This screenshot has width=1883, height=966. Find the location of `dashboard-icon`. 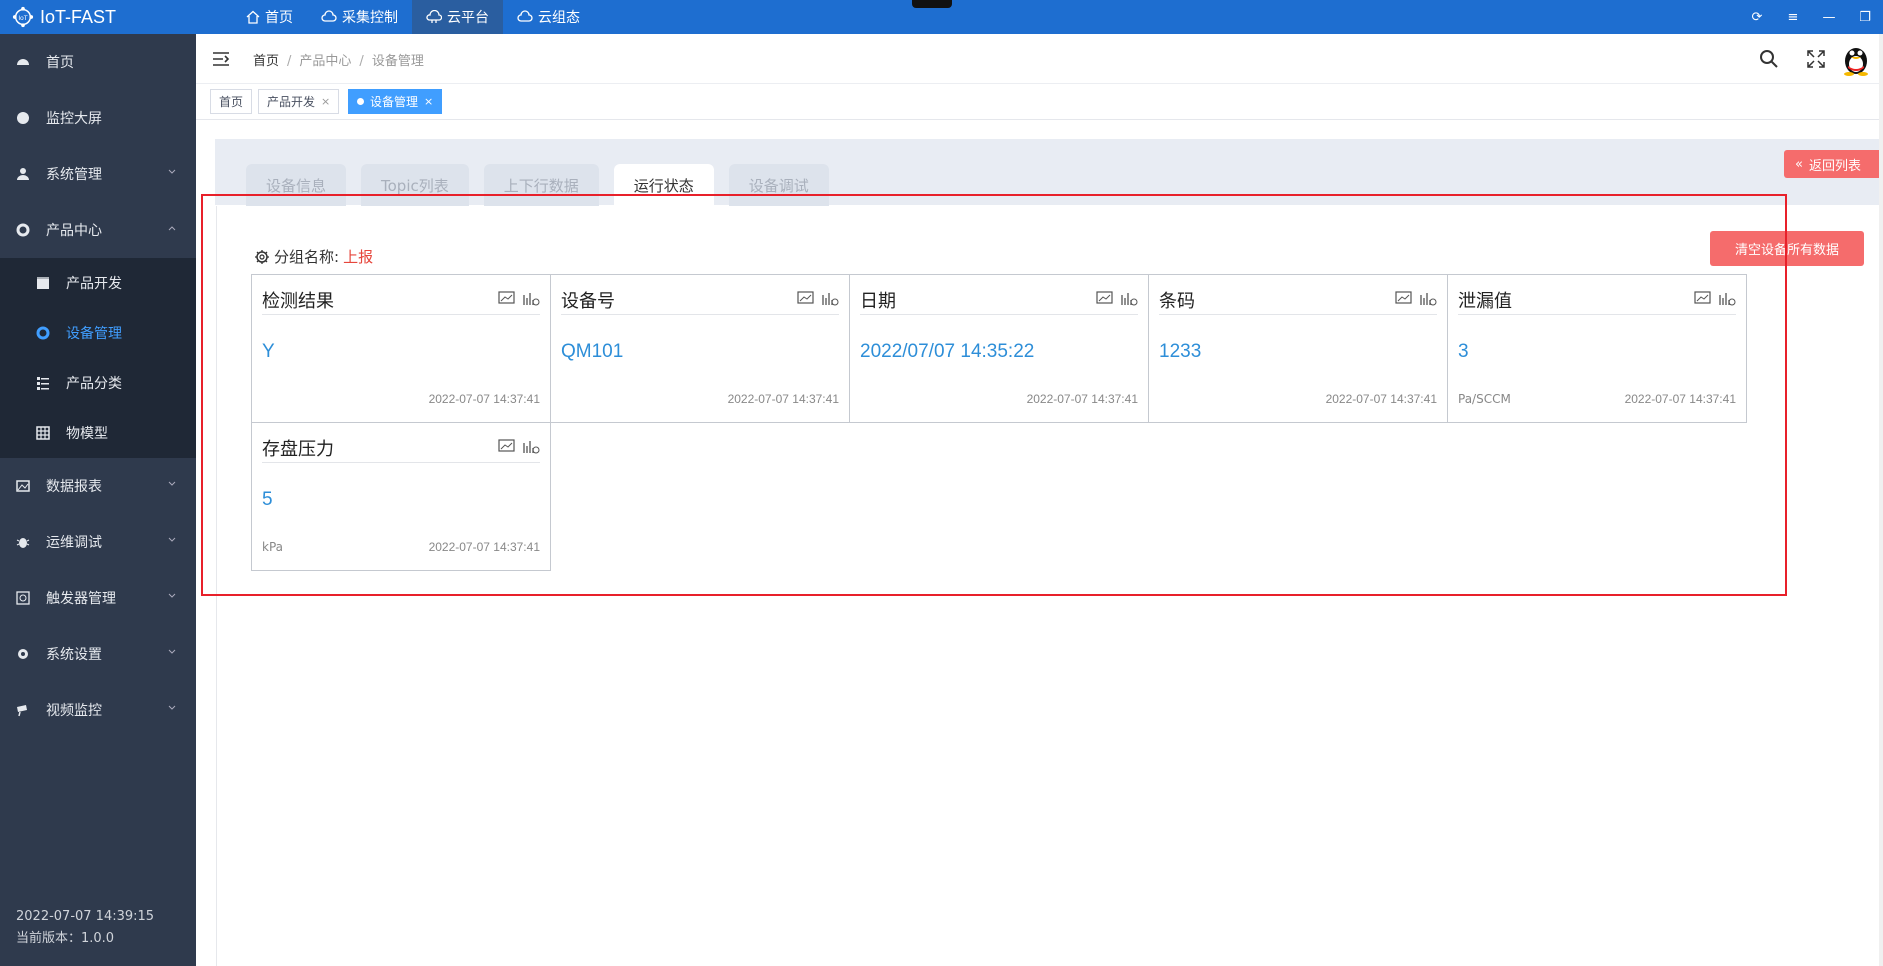

dashboard-icon is located at coordinates (23, 62).